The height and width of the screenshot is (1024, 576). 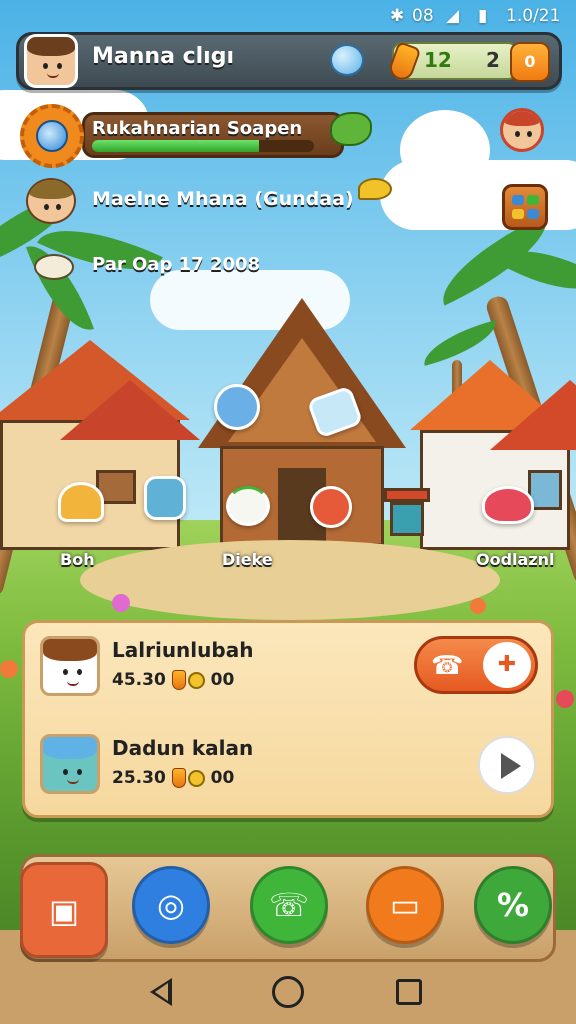 I want to click on camera-chat-icon: ◎, so click(x=171, y=905).